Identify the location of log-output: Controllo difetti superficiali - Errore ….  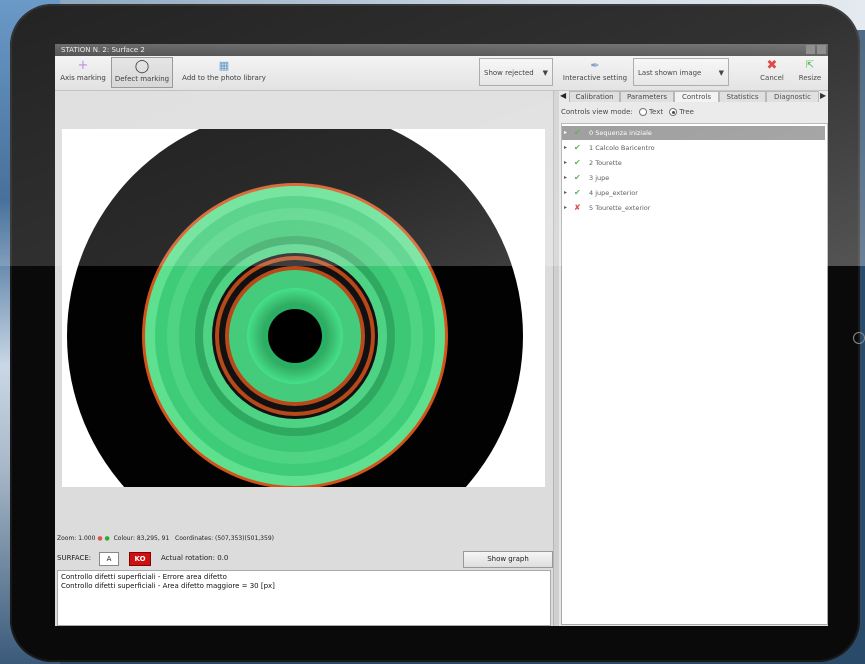
(304, 598).